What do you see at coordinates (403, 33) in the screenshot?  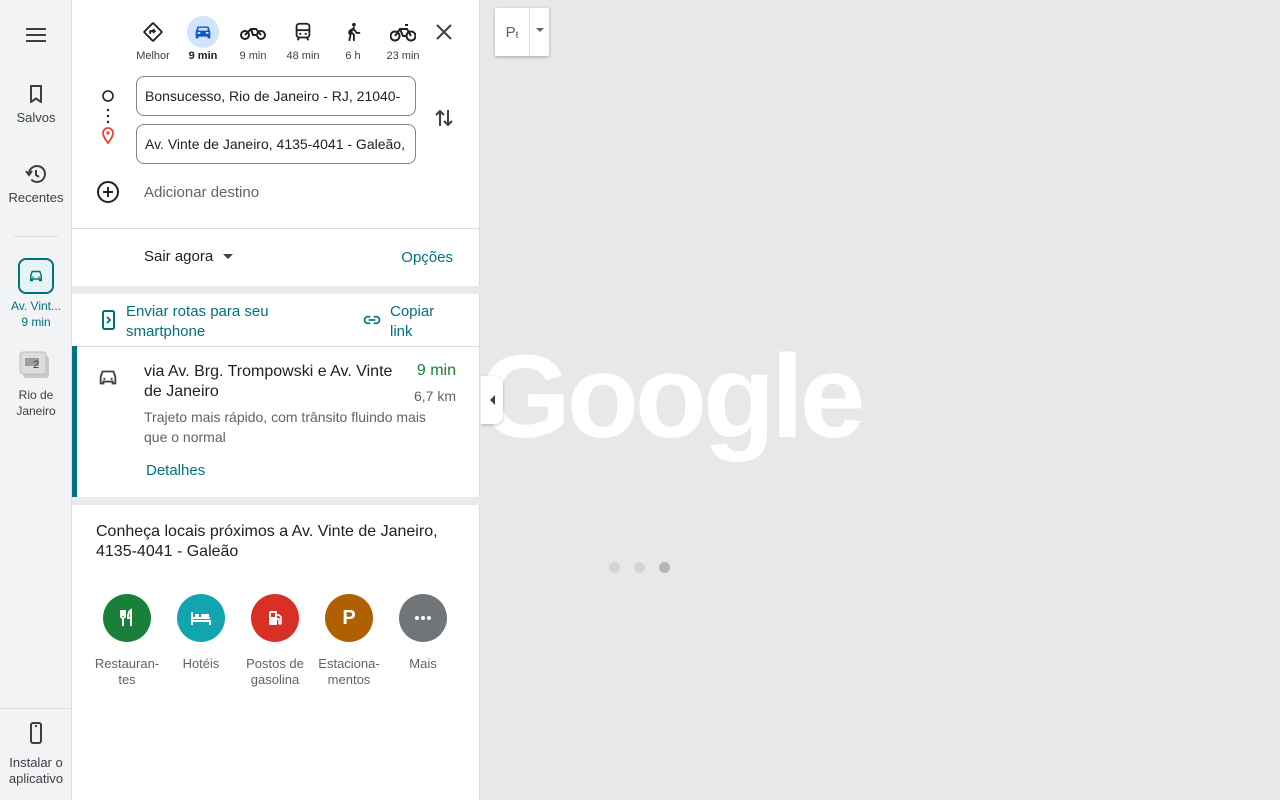 I see `bike-icon` at bounding box center [403, 33].